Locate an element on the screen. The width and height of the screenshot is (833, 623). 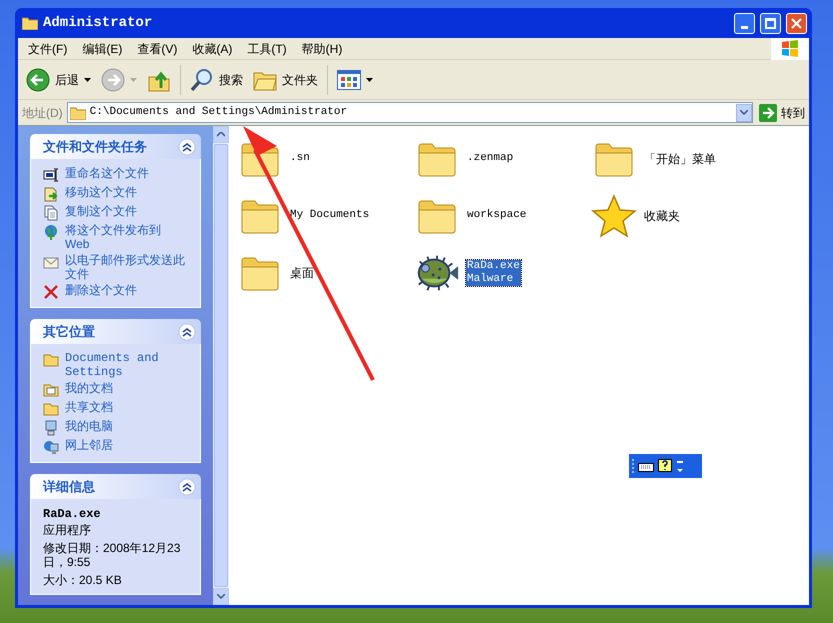
back-button: 后退 is located at coordinates (58, 79).